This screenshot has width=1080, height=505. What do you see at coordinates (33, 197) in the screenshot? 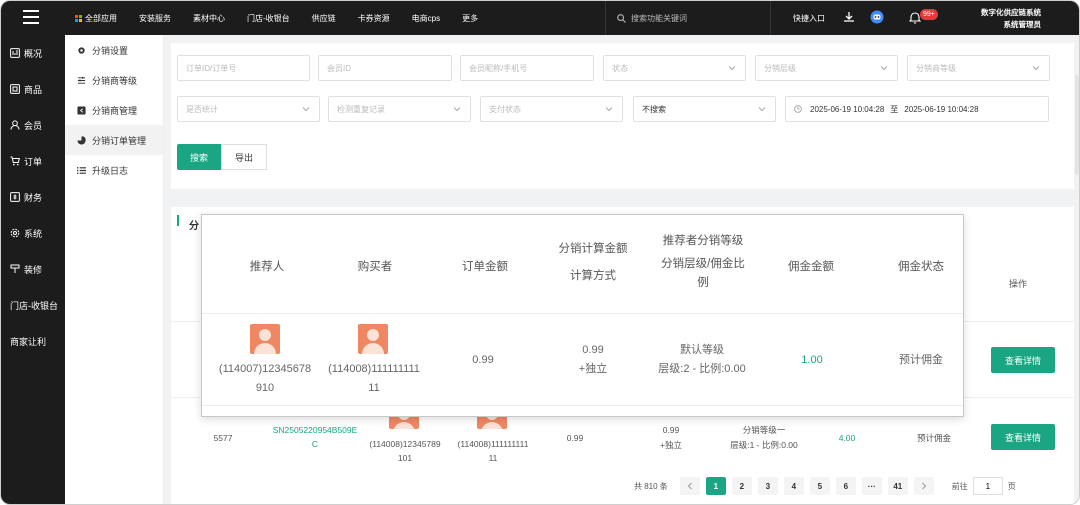
I see `sidebar-item-finance: 财务` at bounding box center [33, 197].